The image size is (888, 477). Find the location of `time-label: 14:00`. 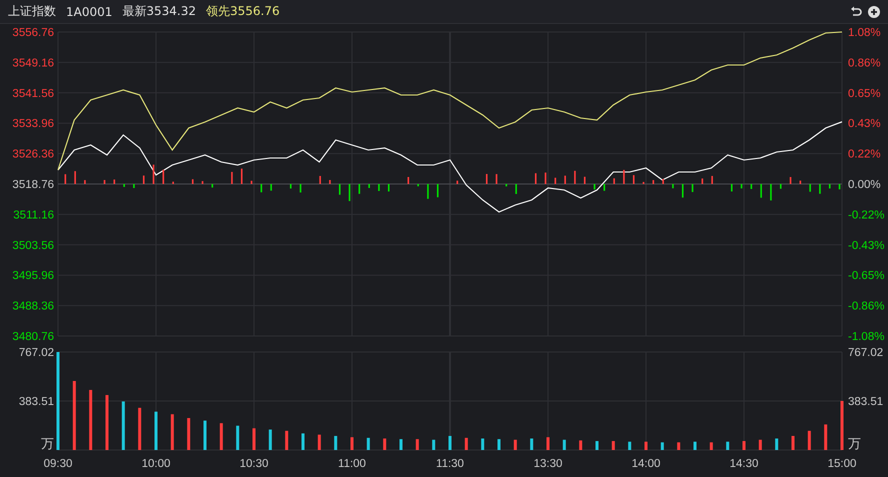

time-label: 14:00 is located at coordinates (646, 464).